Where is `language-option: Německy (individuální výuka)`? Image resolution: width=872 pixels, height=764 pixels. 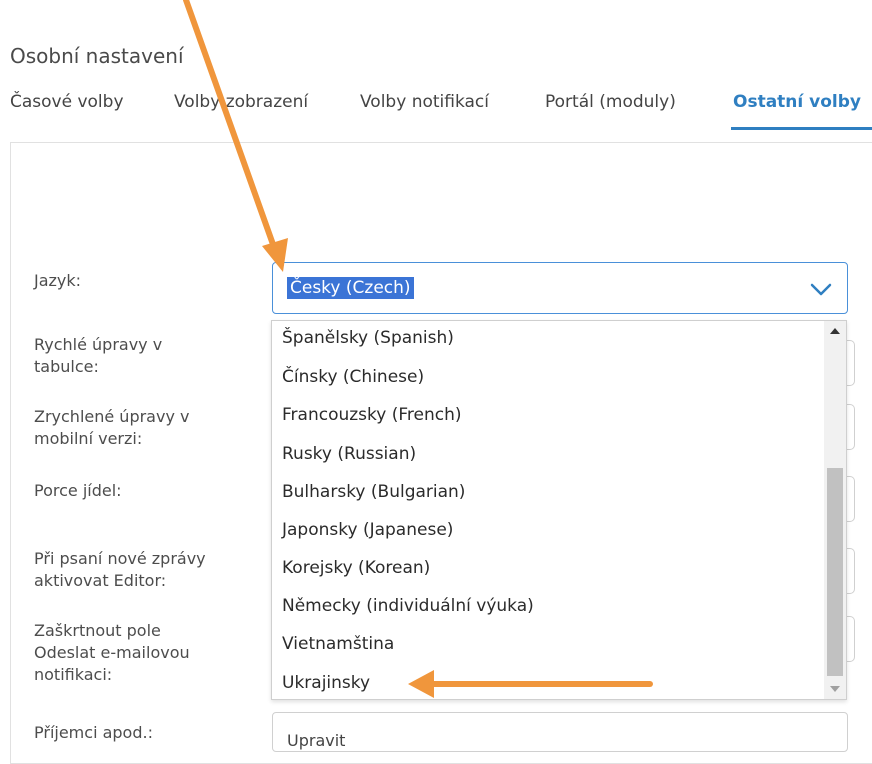 language-option: Německy (individuální výuka) is located at coordinates (408, 606).